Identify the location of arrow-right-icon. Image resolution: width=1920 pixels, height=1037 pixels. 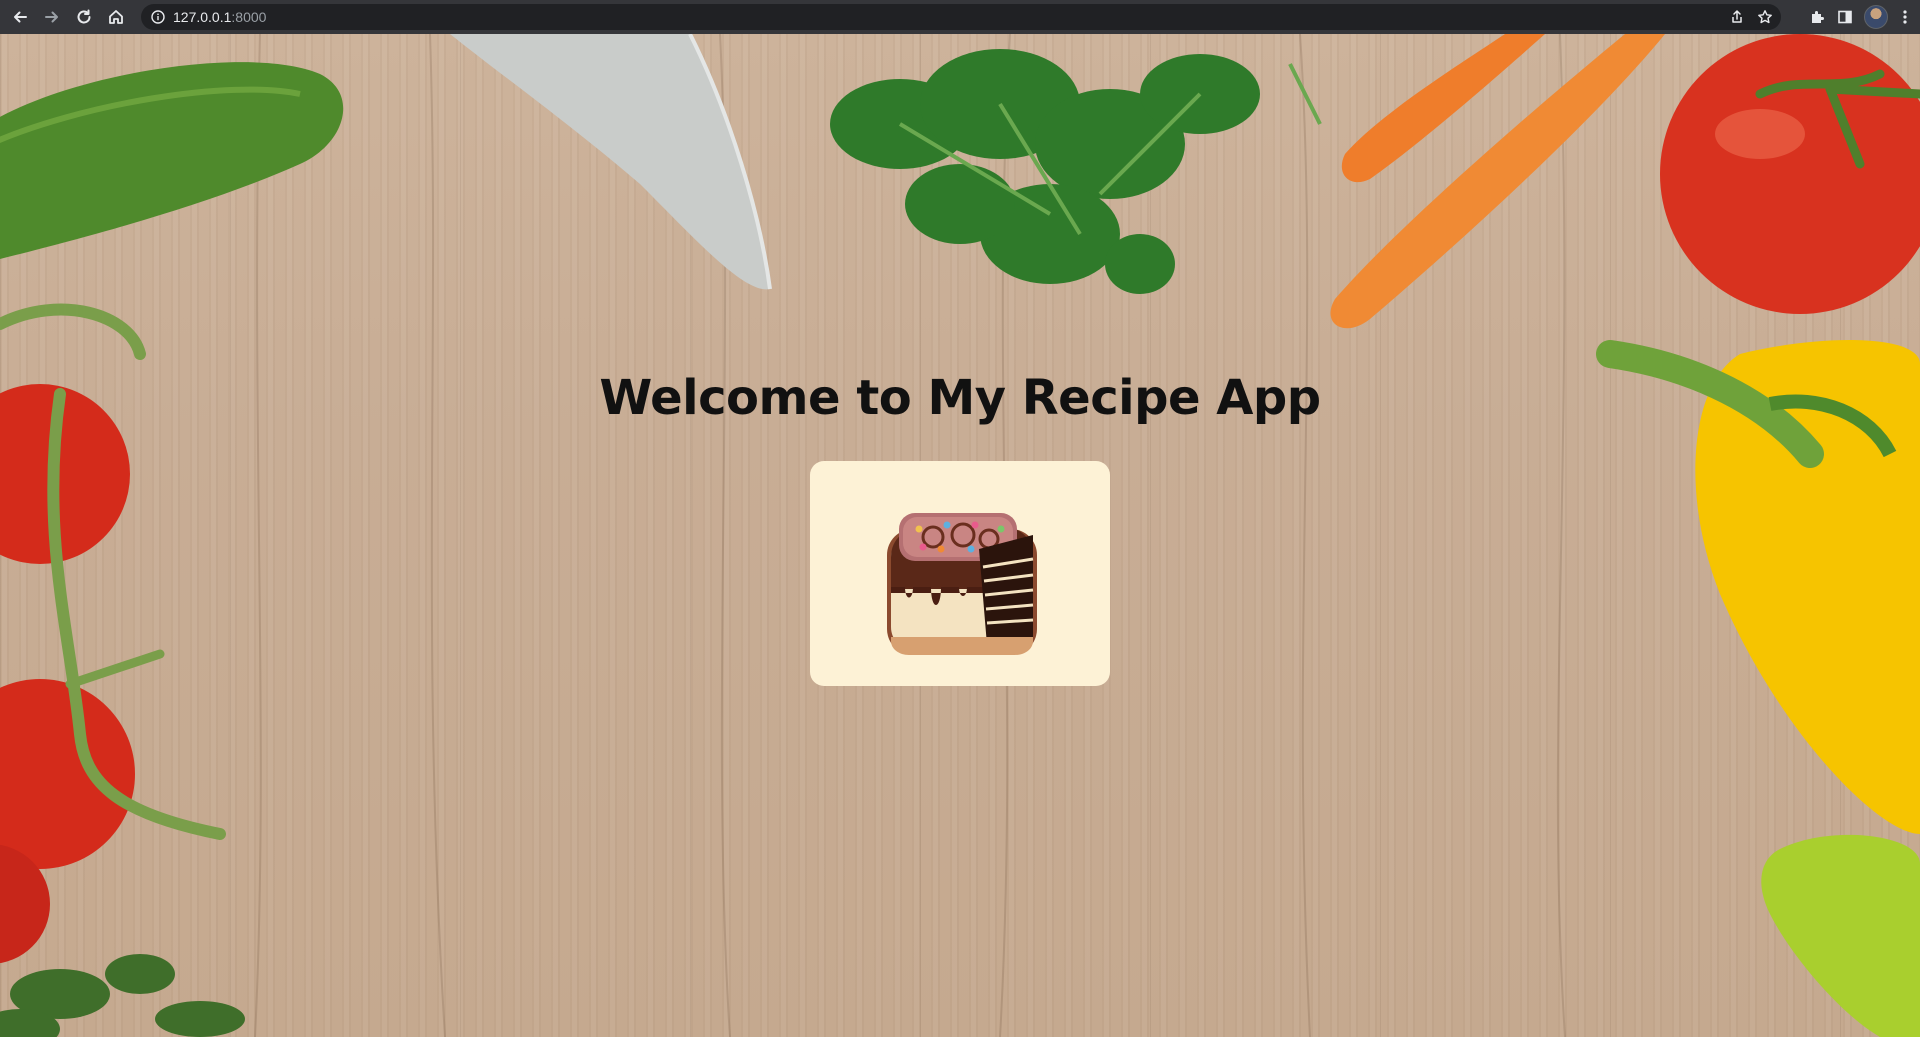
(51, 17).